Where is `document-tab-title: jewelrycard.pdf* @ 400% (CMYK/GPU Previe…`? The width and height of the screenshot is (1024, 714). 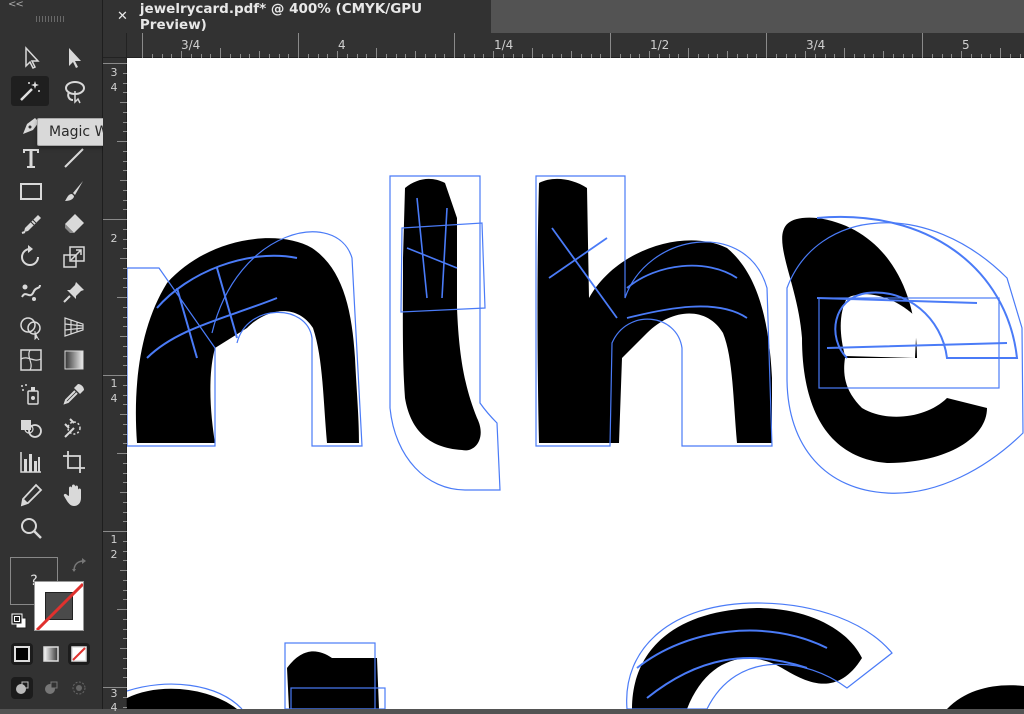
document-tab-title: jewelrycard.pdf* @ 400% (CMYK/GPU Previe… is located at coordinates (281, 16).